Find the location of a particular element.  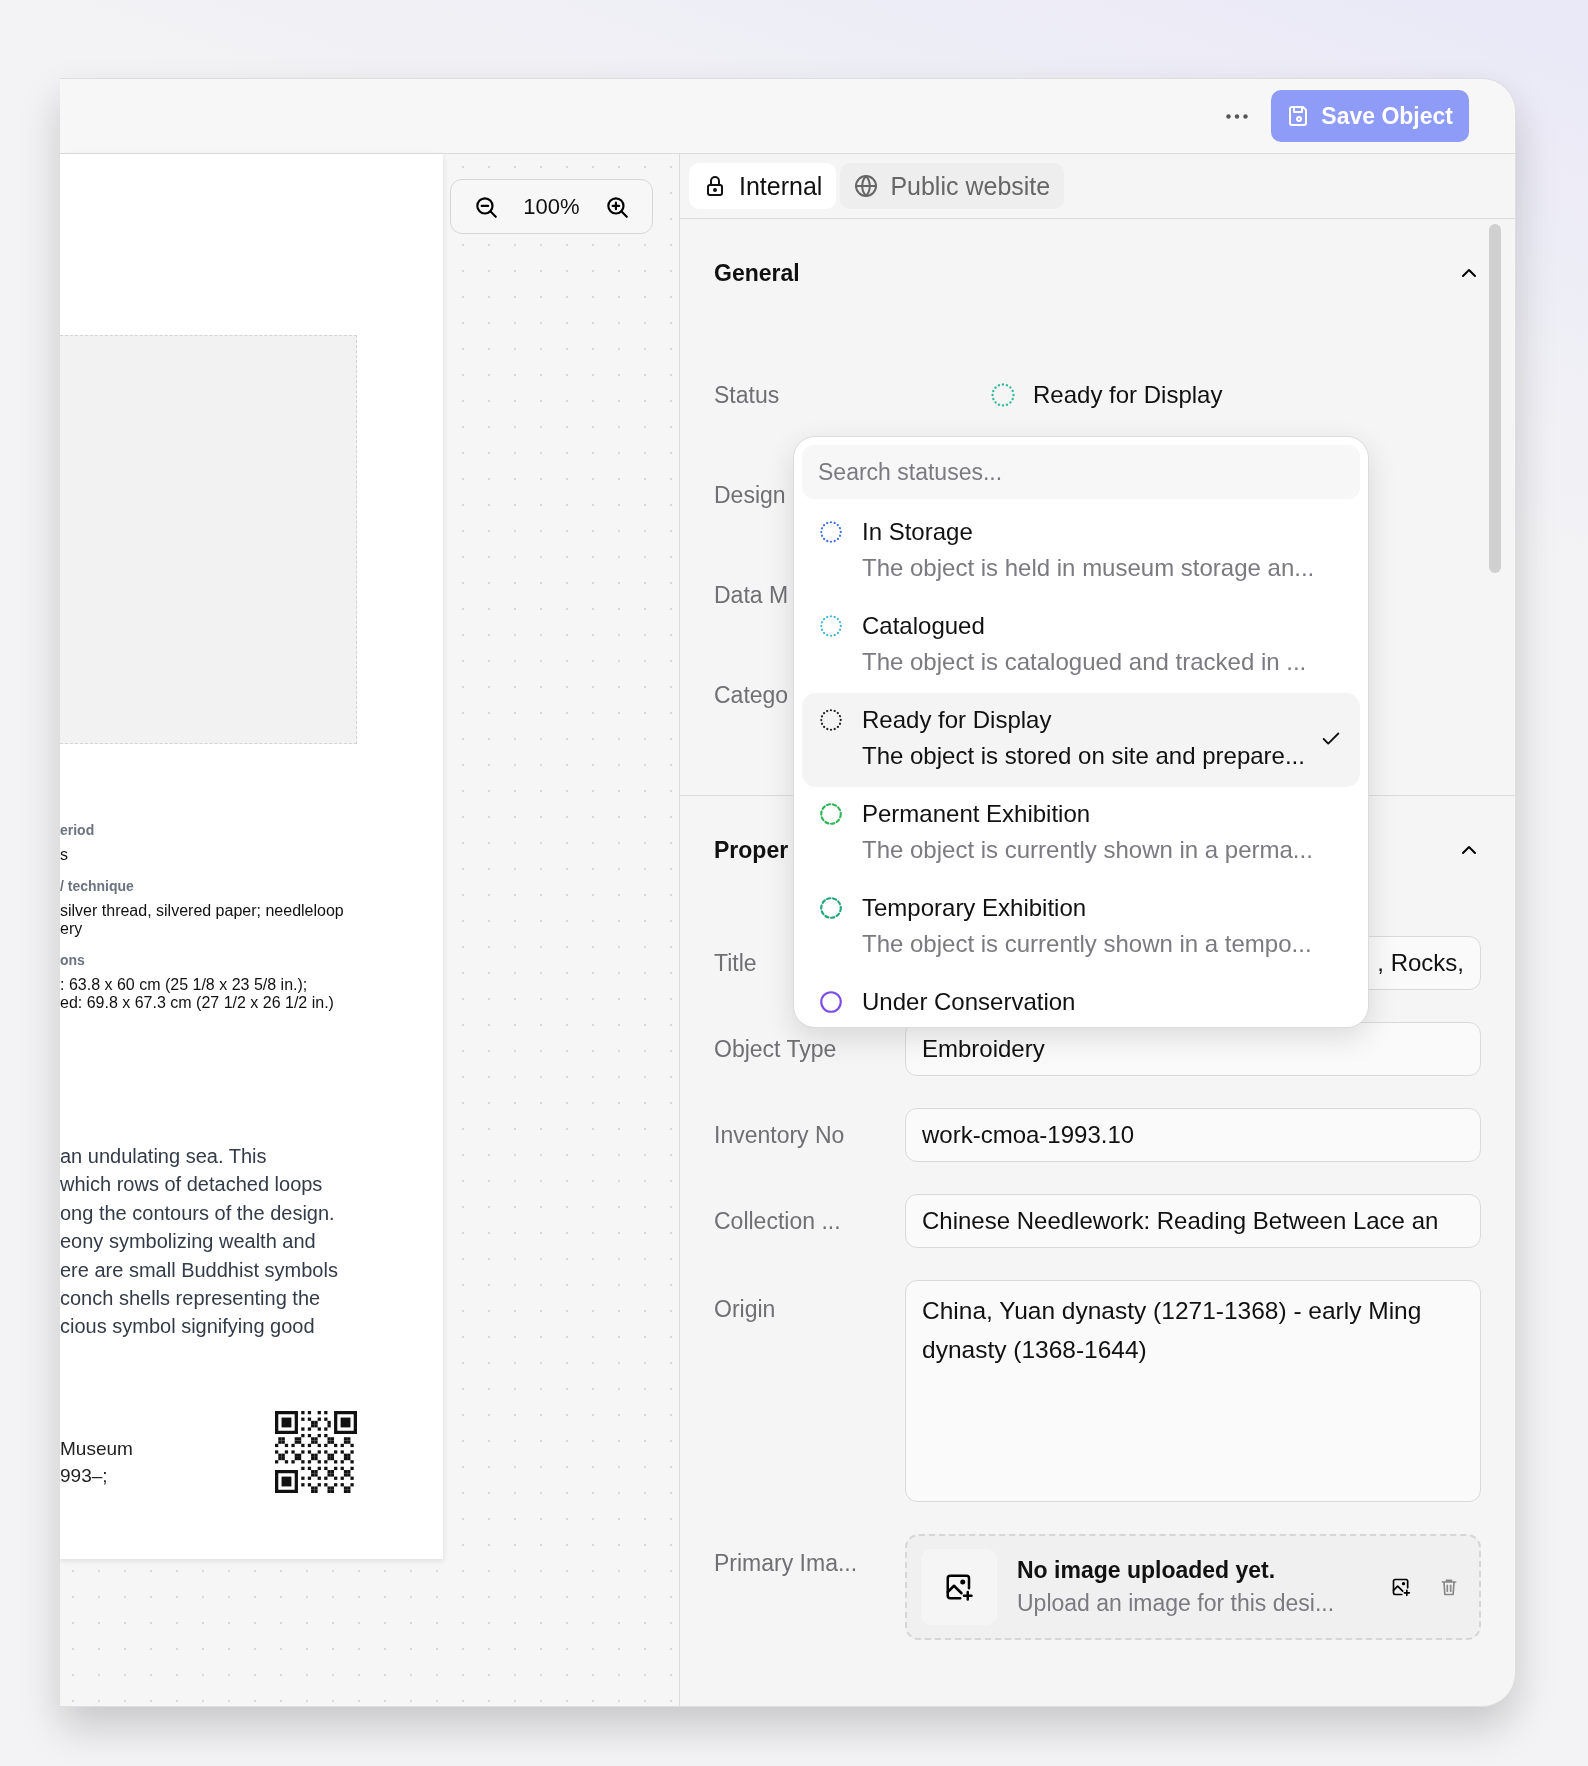

field-label: eriod is located at coordinates (78, 830).